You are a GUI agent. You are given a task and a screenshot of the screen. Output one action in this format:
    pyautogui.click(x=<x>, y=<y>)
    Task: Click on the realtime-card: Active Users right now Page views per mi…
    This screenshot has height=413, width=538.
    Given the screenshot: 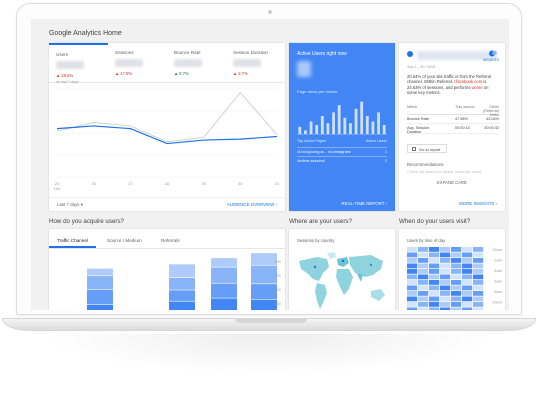 What is the action you would take?
    pyautogui.click(x=342, y=127)
    